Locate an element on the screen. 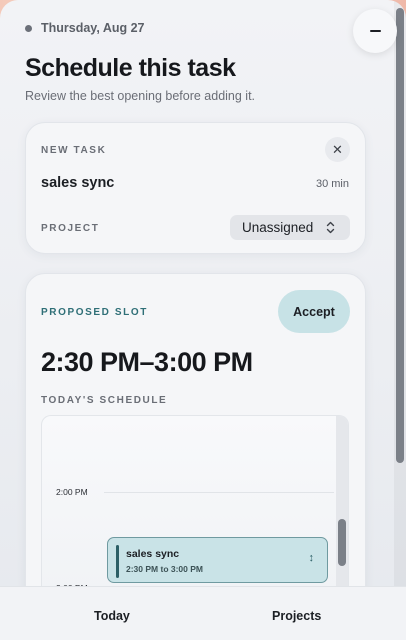 This screenshot has width=406, height=640. project-select: Unassigned is located at coordinates (290, 227).